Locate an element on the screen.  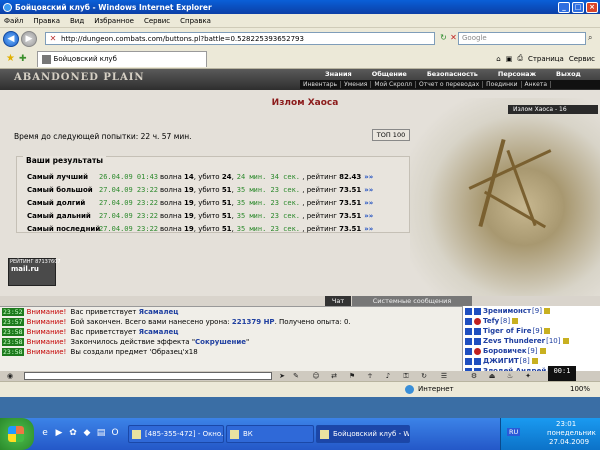
menu-help: Справка is located at coordinates (195, 21).